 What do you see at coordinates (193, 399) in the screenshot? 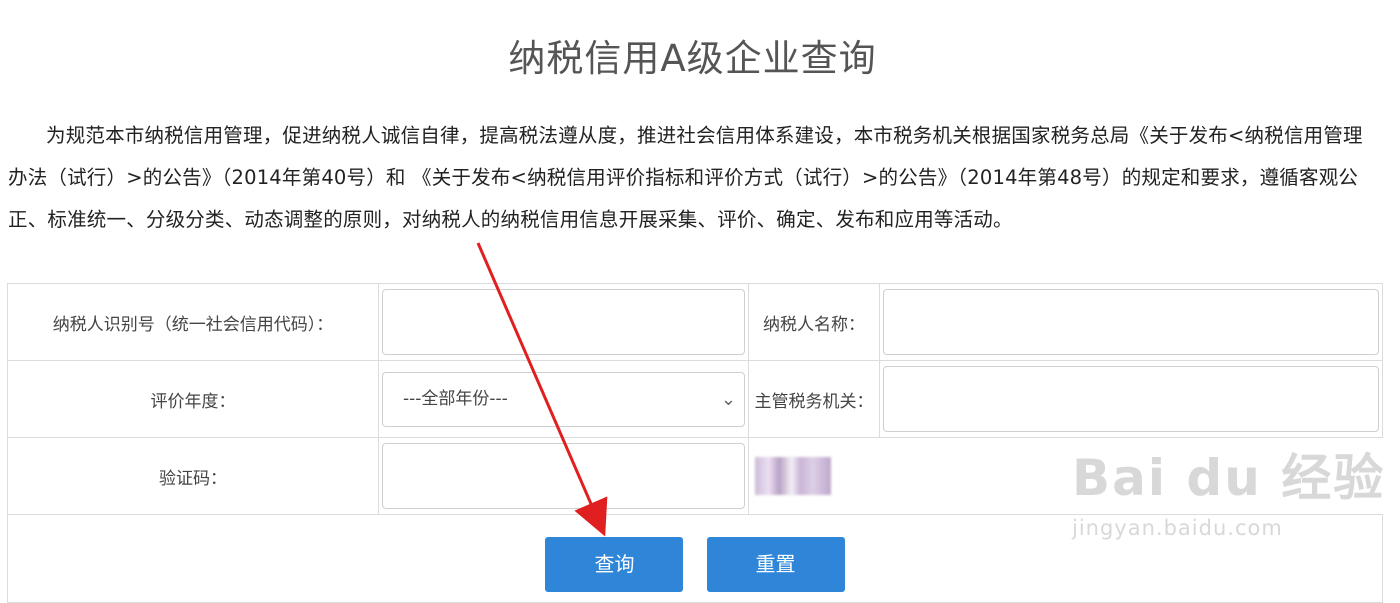
I see `evaluation-year-label: 评价年度：` at bounding box center [193, 399].